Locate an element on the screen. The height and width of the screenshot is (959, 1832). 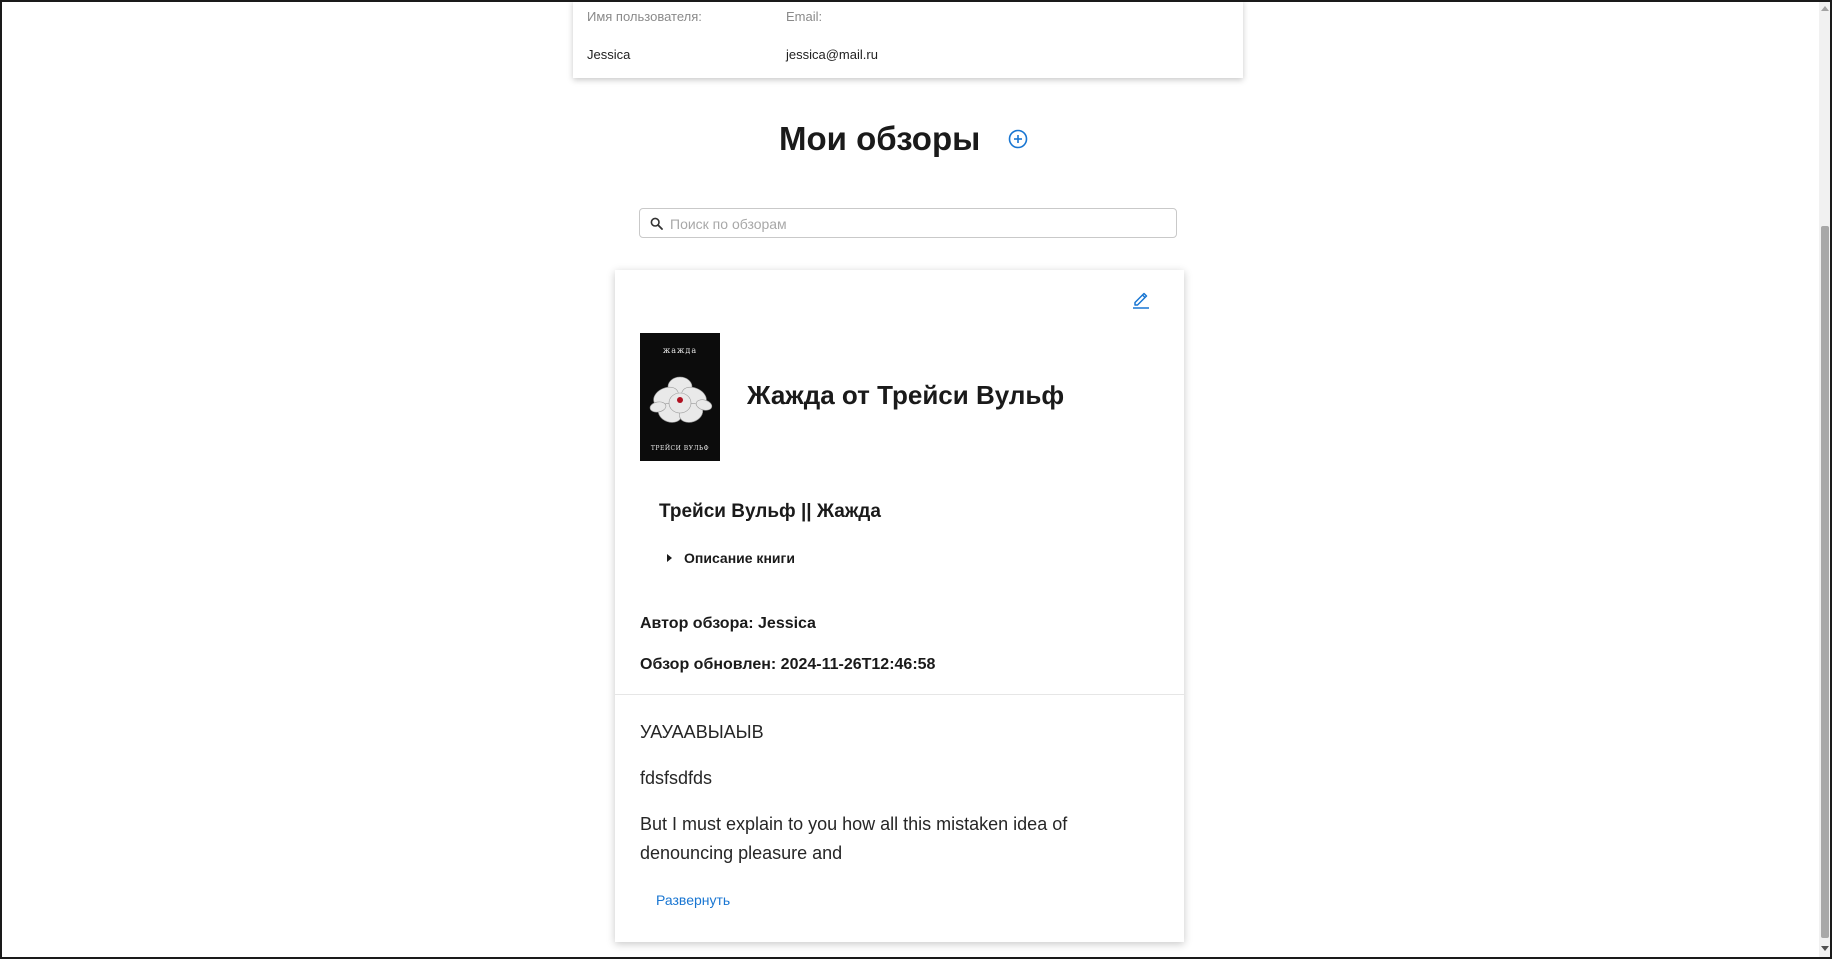
book-cover-image: жажда ТРЕЙСИ ВУЛЬФ is located at coordinates (680, 397).